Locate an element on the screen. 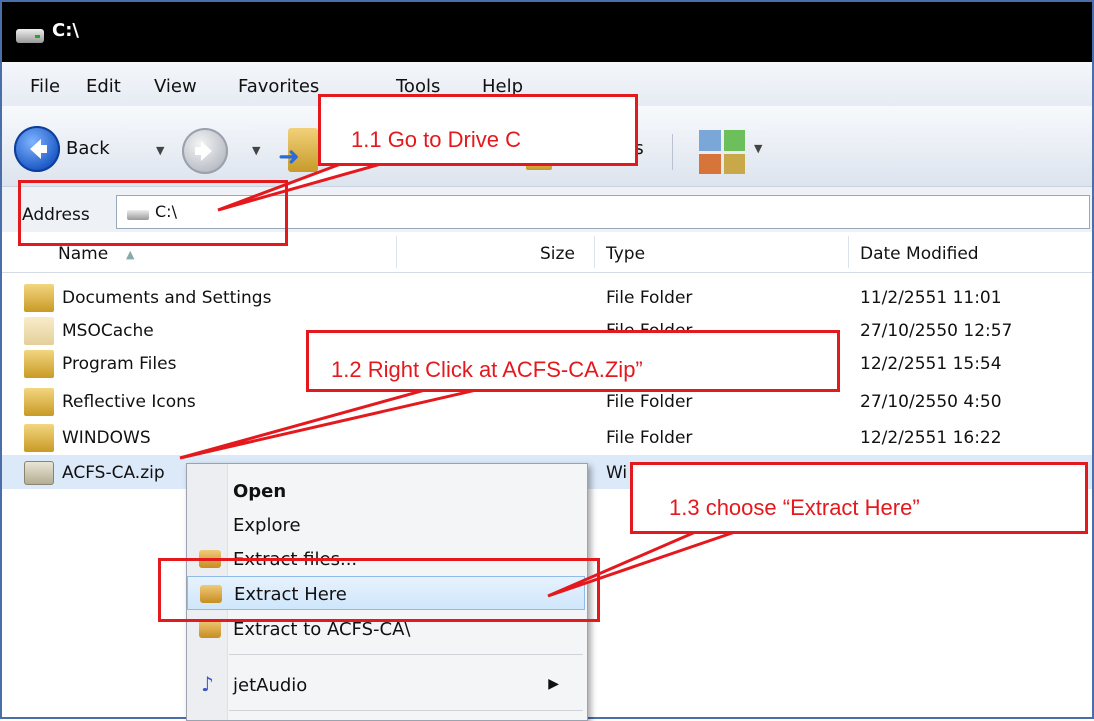 This screenshot has width=1094, height=721. callout-step-1-text: 1.1 Go to Drive C is located at coordinates (436, 139).